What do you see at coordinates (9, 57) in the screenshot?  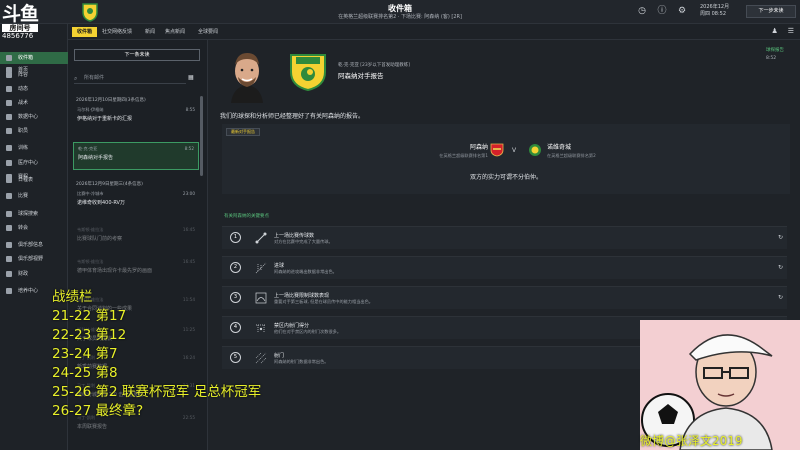 I see `inbox-icon` at bounding box center [9, 57].